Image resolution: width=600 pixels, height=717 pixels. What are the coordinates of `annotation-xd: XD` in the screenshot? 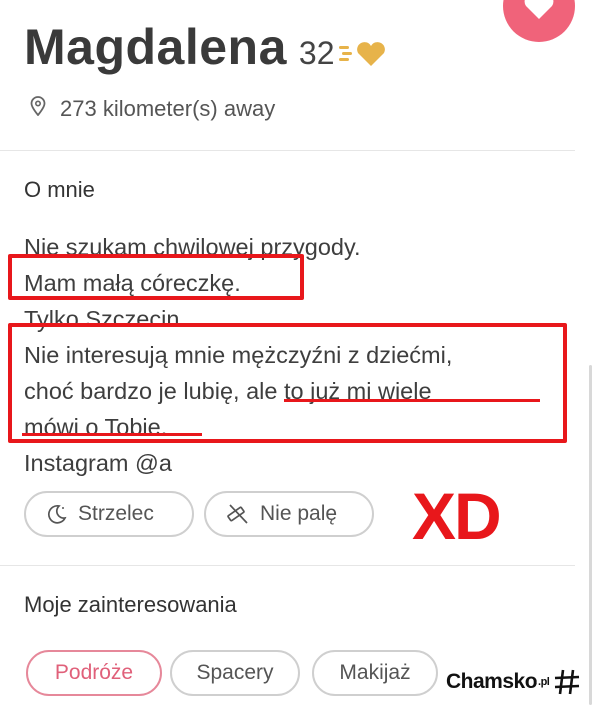 It's located at (457, 516).